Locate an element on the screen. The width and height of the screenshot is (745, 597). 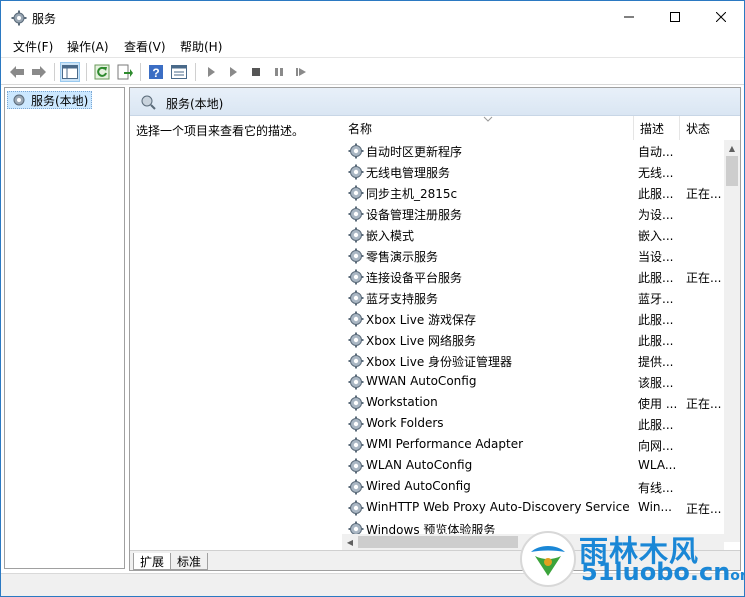
service-name: 嵌入模式 is located at coordinates (390, 236).